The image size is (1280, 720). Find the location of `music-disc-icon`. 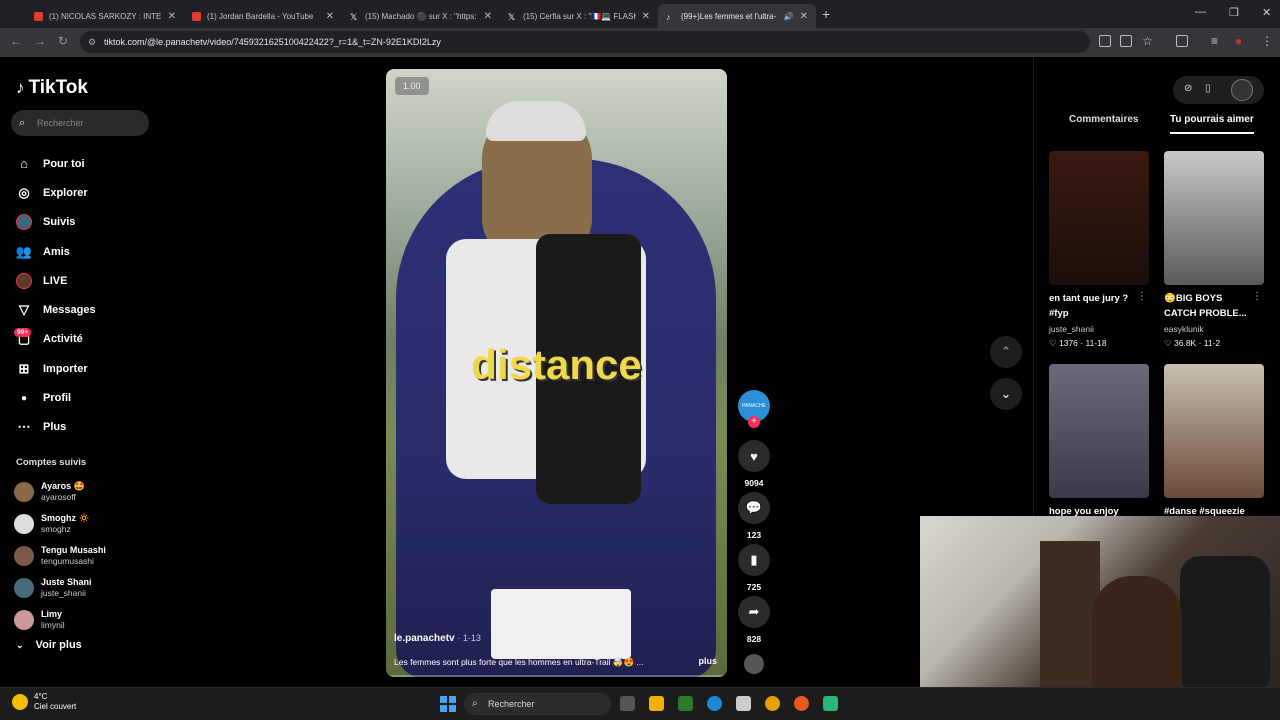

music-disc-icon is located at coordinates (754, 664).